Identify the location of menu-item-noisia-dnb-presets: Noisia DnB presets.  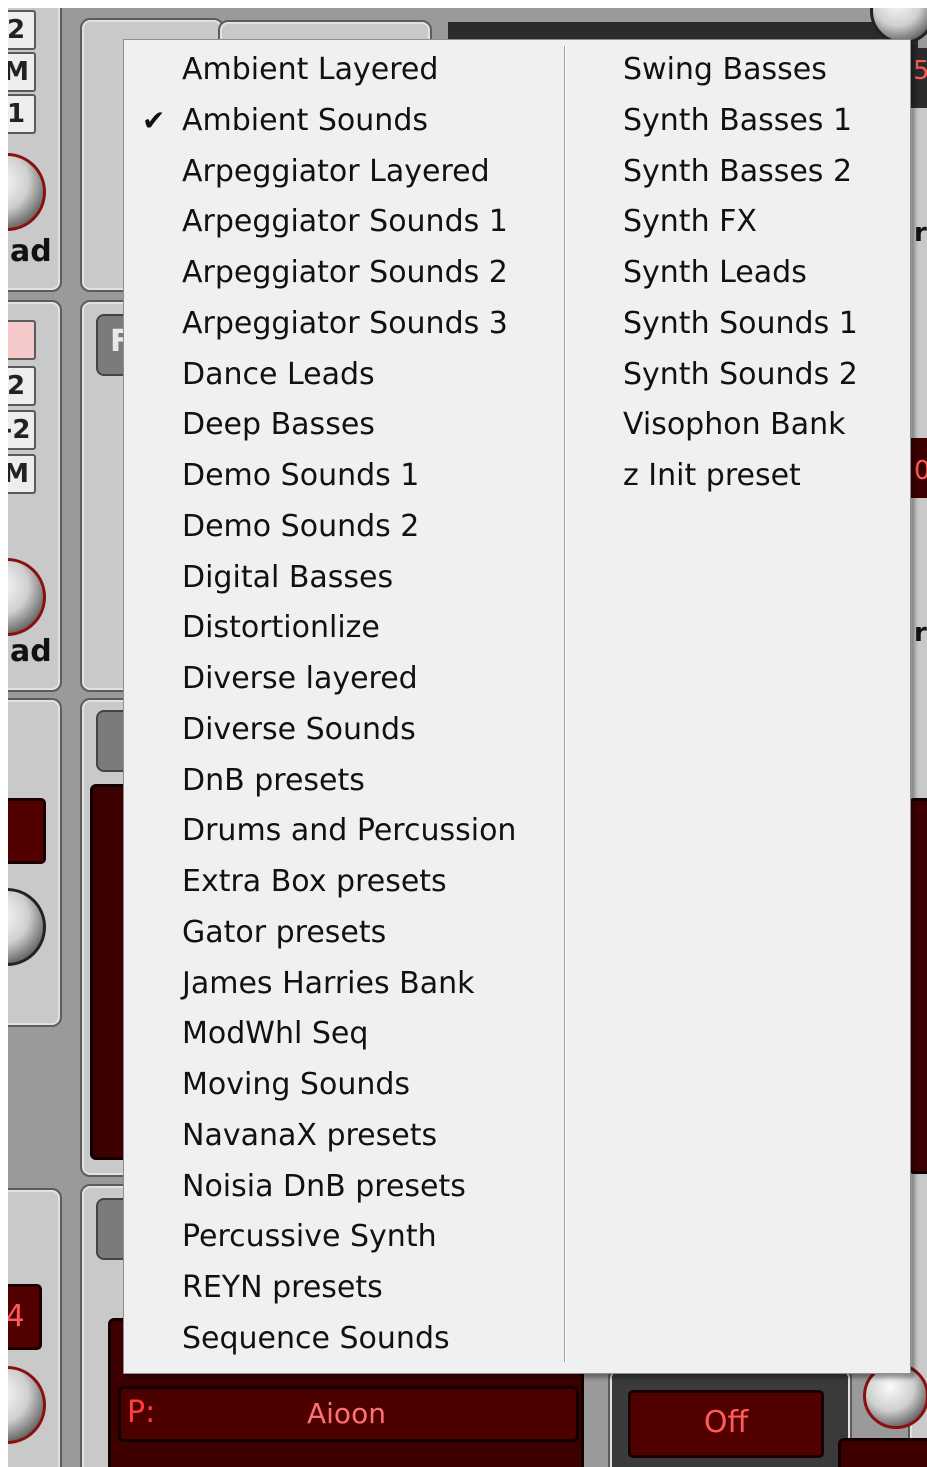
(344, 1187).